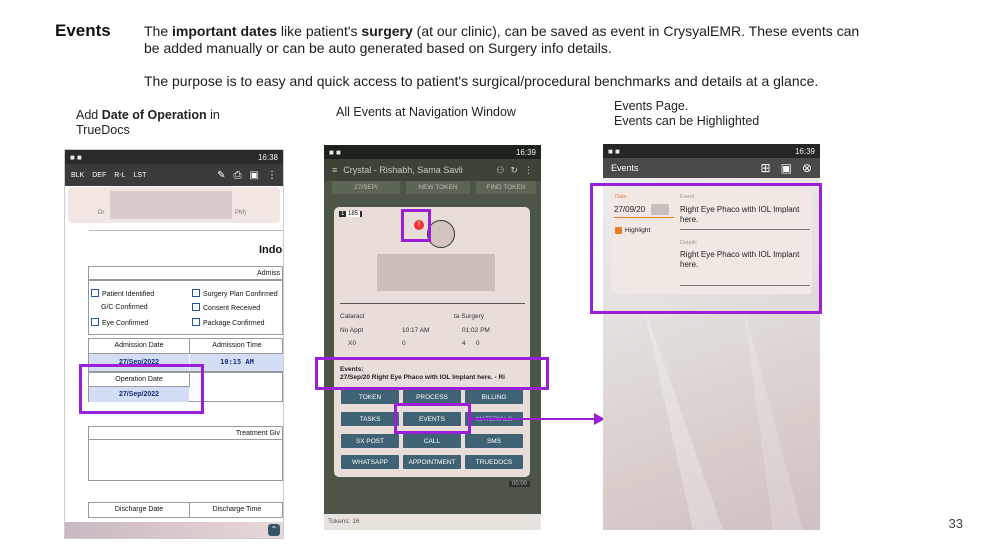 The height and width of the screenshot is (553, 985). I want to click on diagnosis-text: Cataract, so click(352, 316).